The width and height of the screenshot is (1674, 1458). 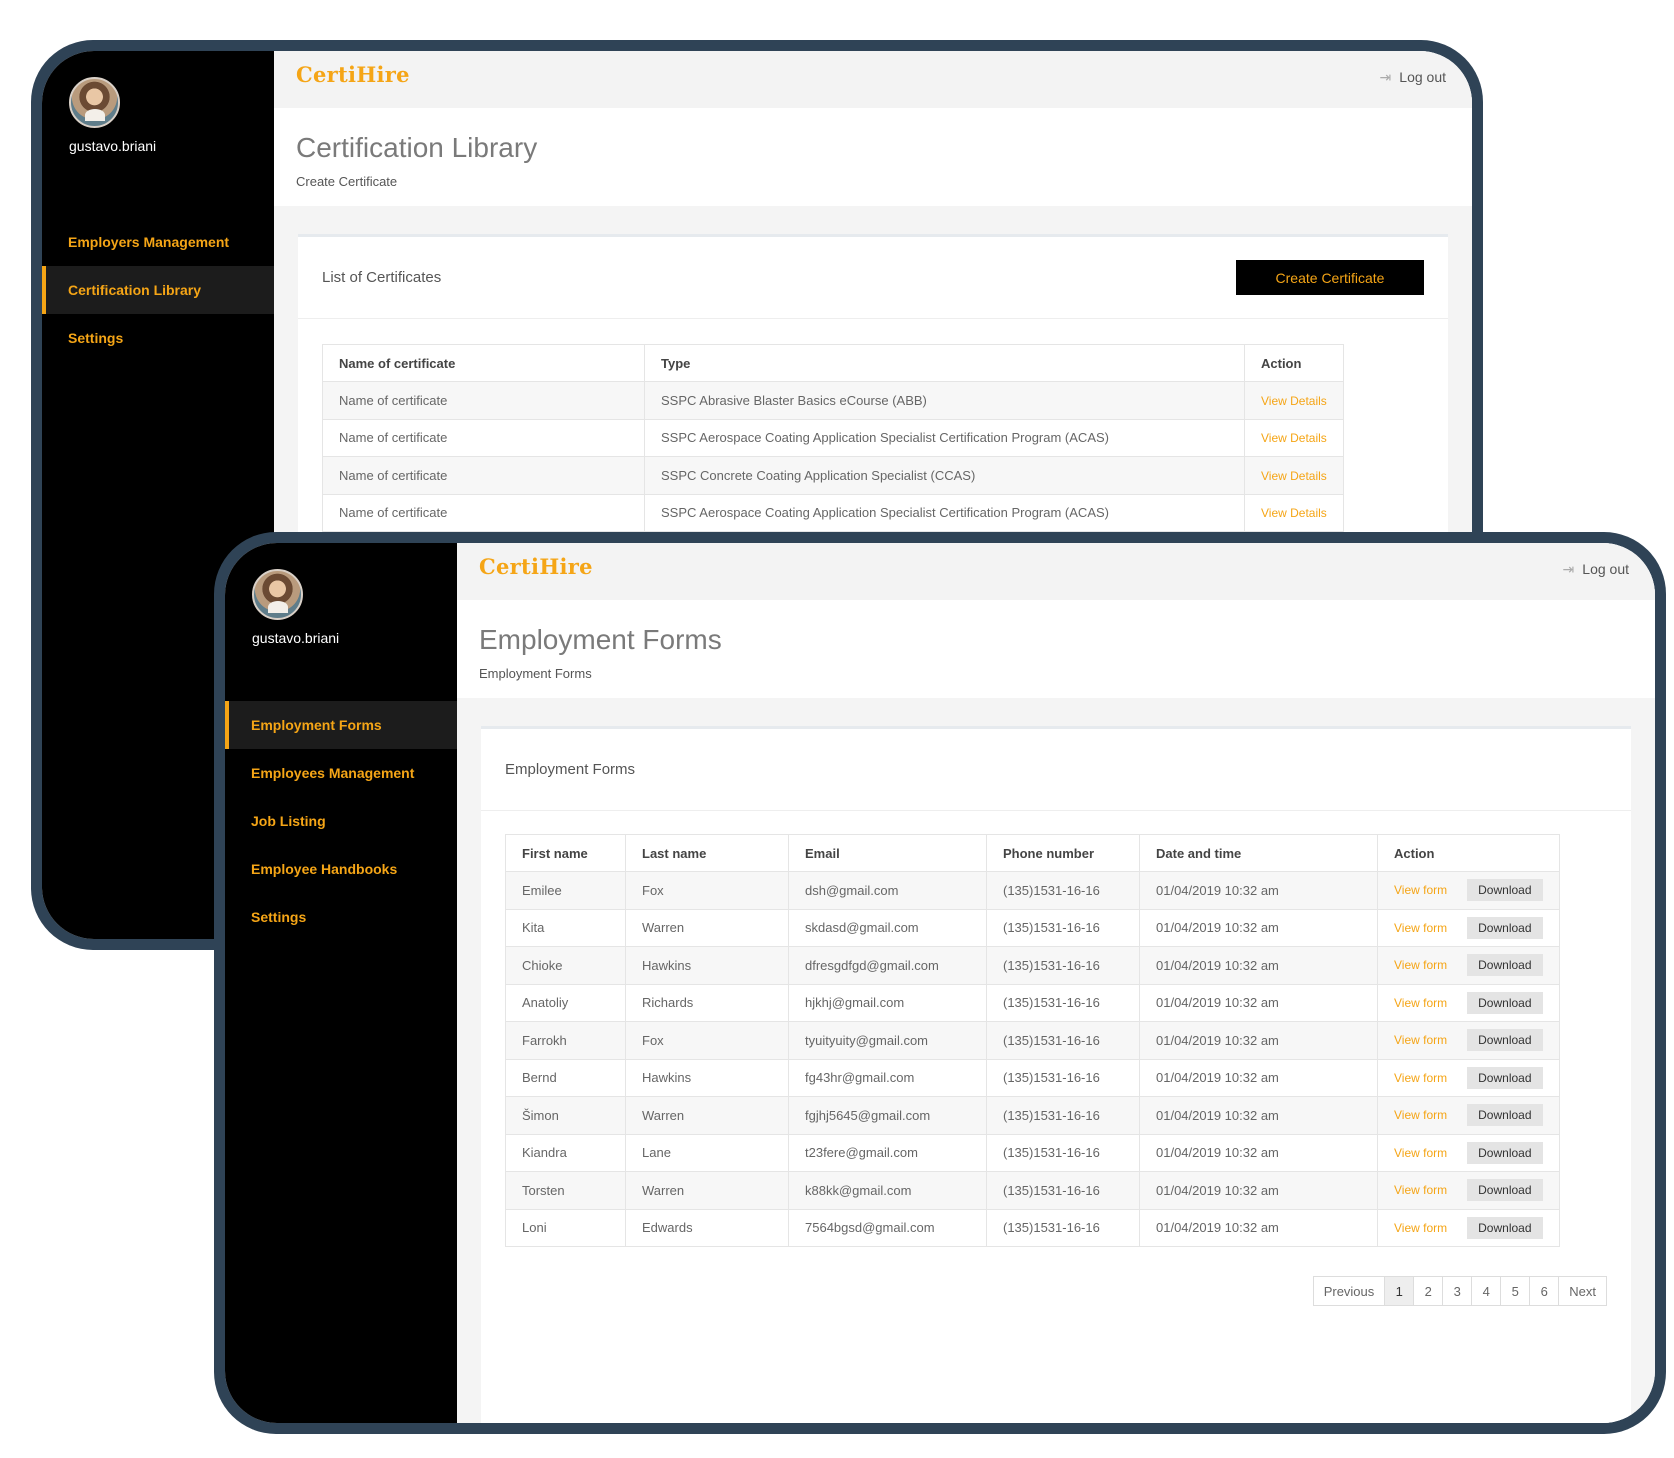 I want to click on email-cell: tyuityuity@gmail.com, so click(x=887, y=1040).